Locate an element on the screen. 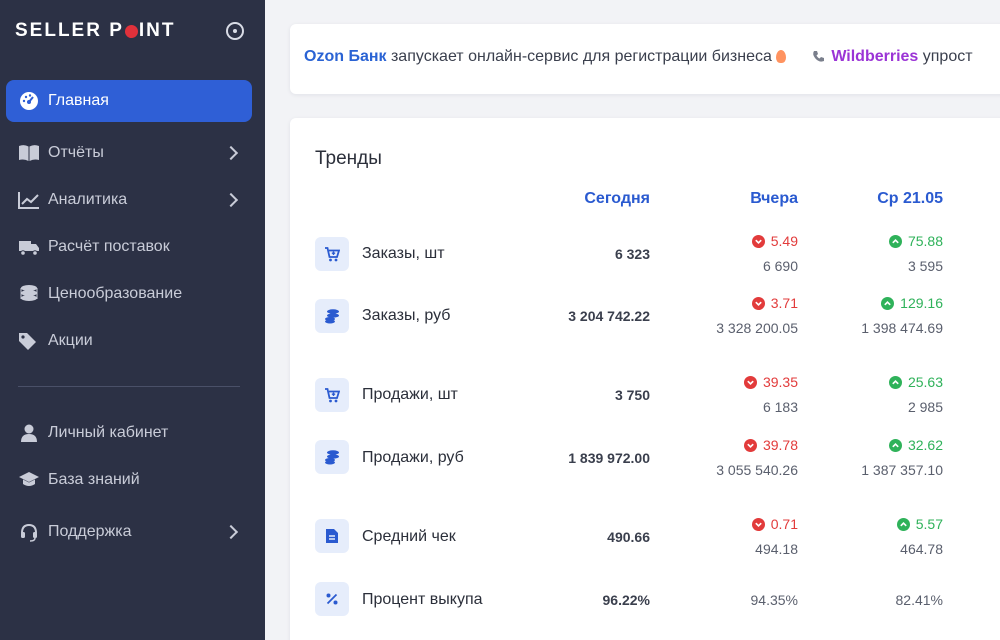 Image resolution: width=1000 pixels, height=640 pixels. metric-label: Средний чек is located at coordinates (409, 536).